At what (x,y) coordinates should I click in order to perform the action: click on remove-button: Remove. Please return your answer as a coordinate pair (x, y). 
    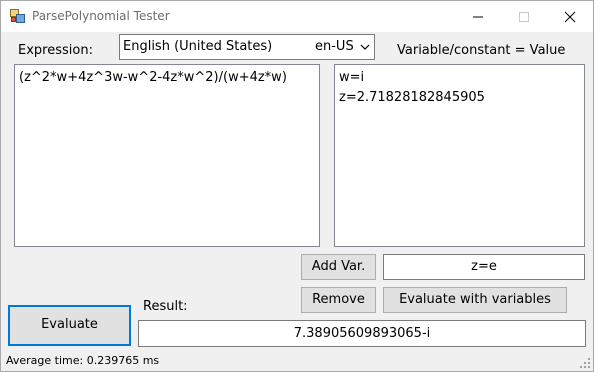
    Looking at the image, I should click on (338, 300).